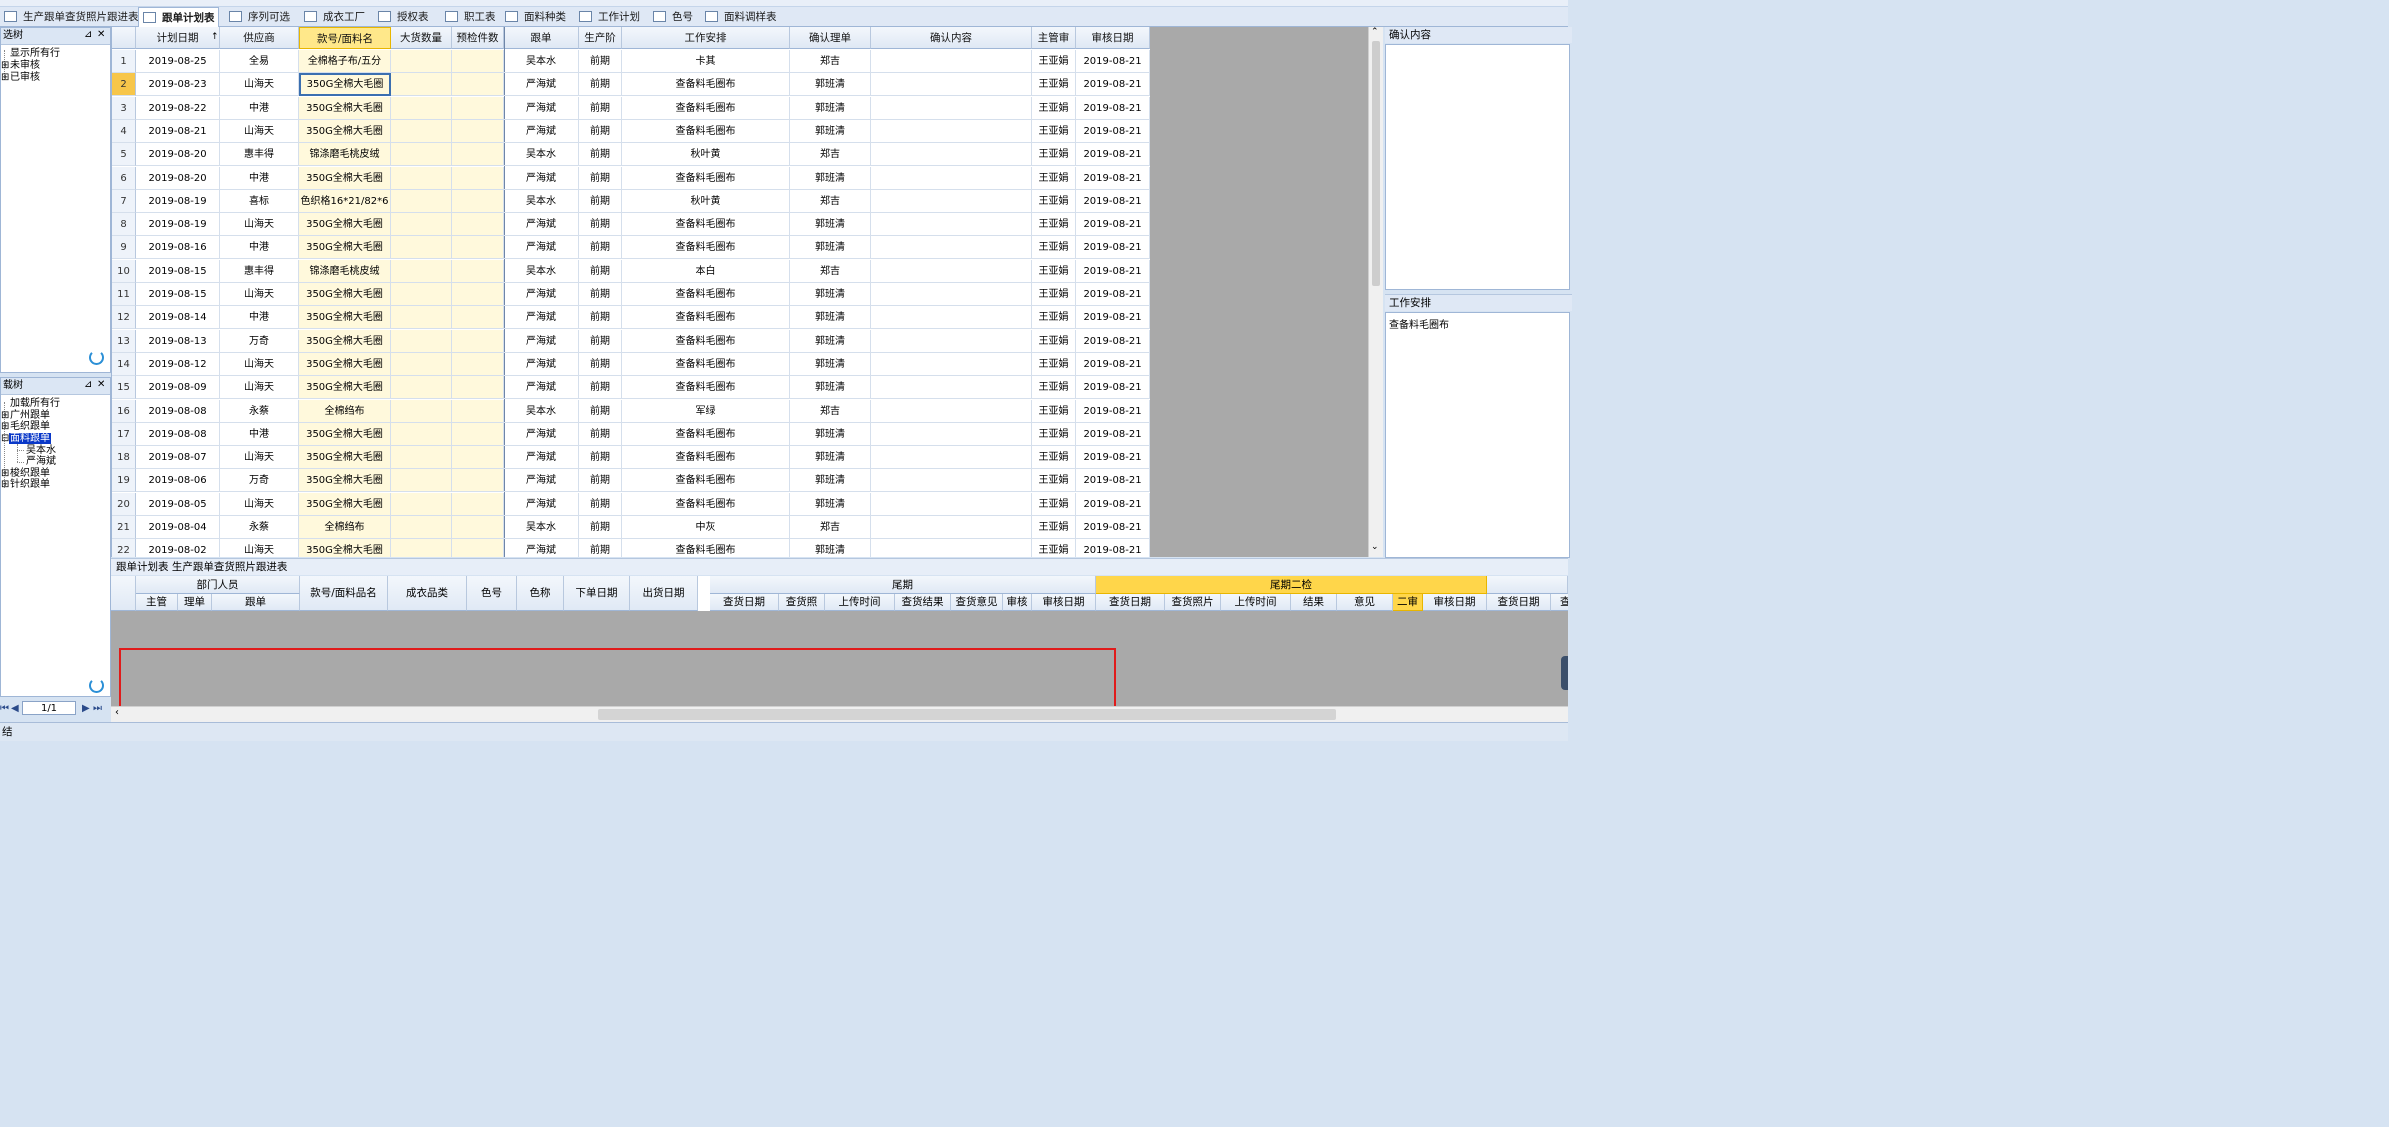  I want to click on vertical-scrollbar: ⌃ ⌄, so click(1375, 292).